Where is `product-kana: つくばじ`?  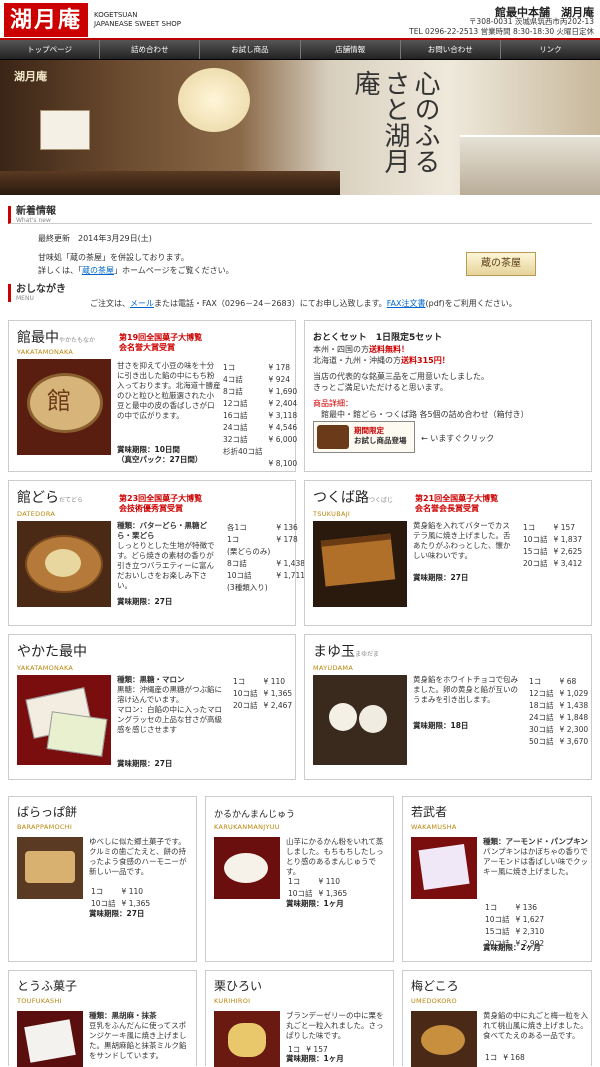
product-kana: つくばじ is located at coordinates (381, 500).